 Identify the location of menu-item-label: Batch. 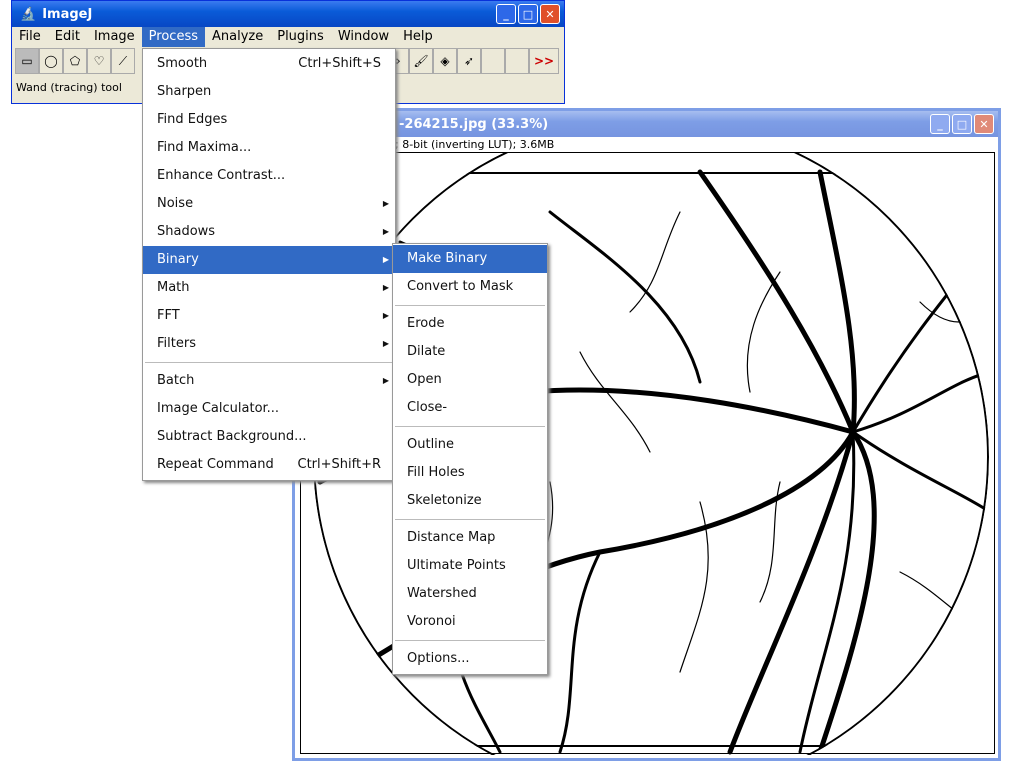
(176, 380).